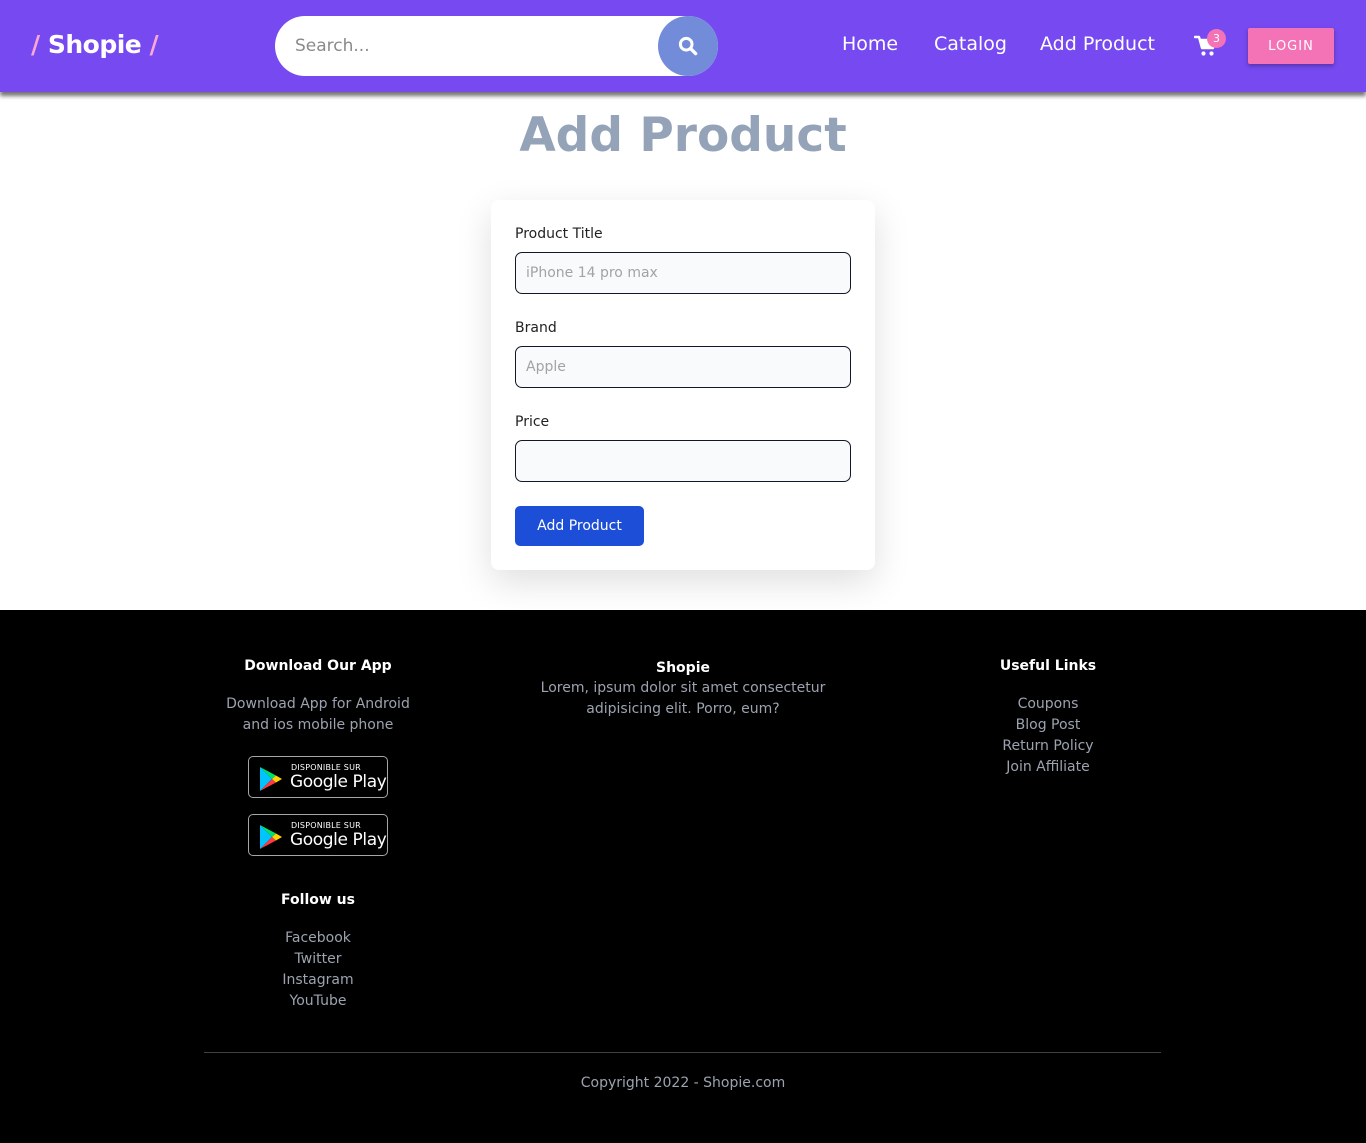 This screenshot has height=1143, width=1366. What do you see at coordinates (154, 44) in the screenshot?
I see `logo-slash-right: /` at bounding box center [154, 44].